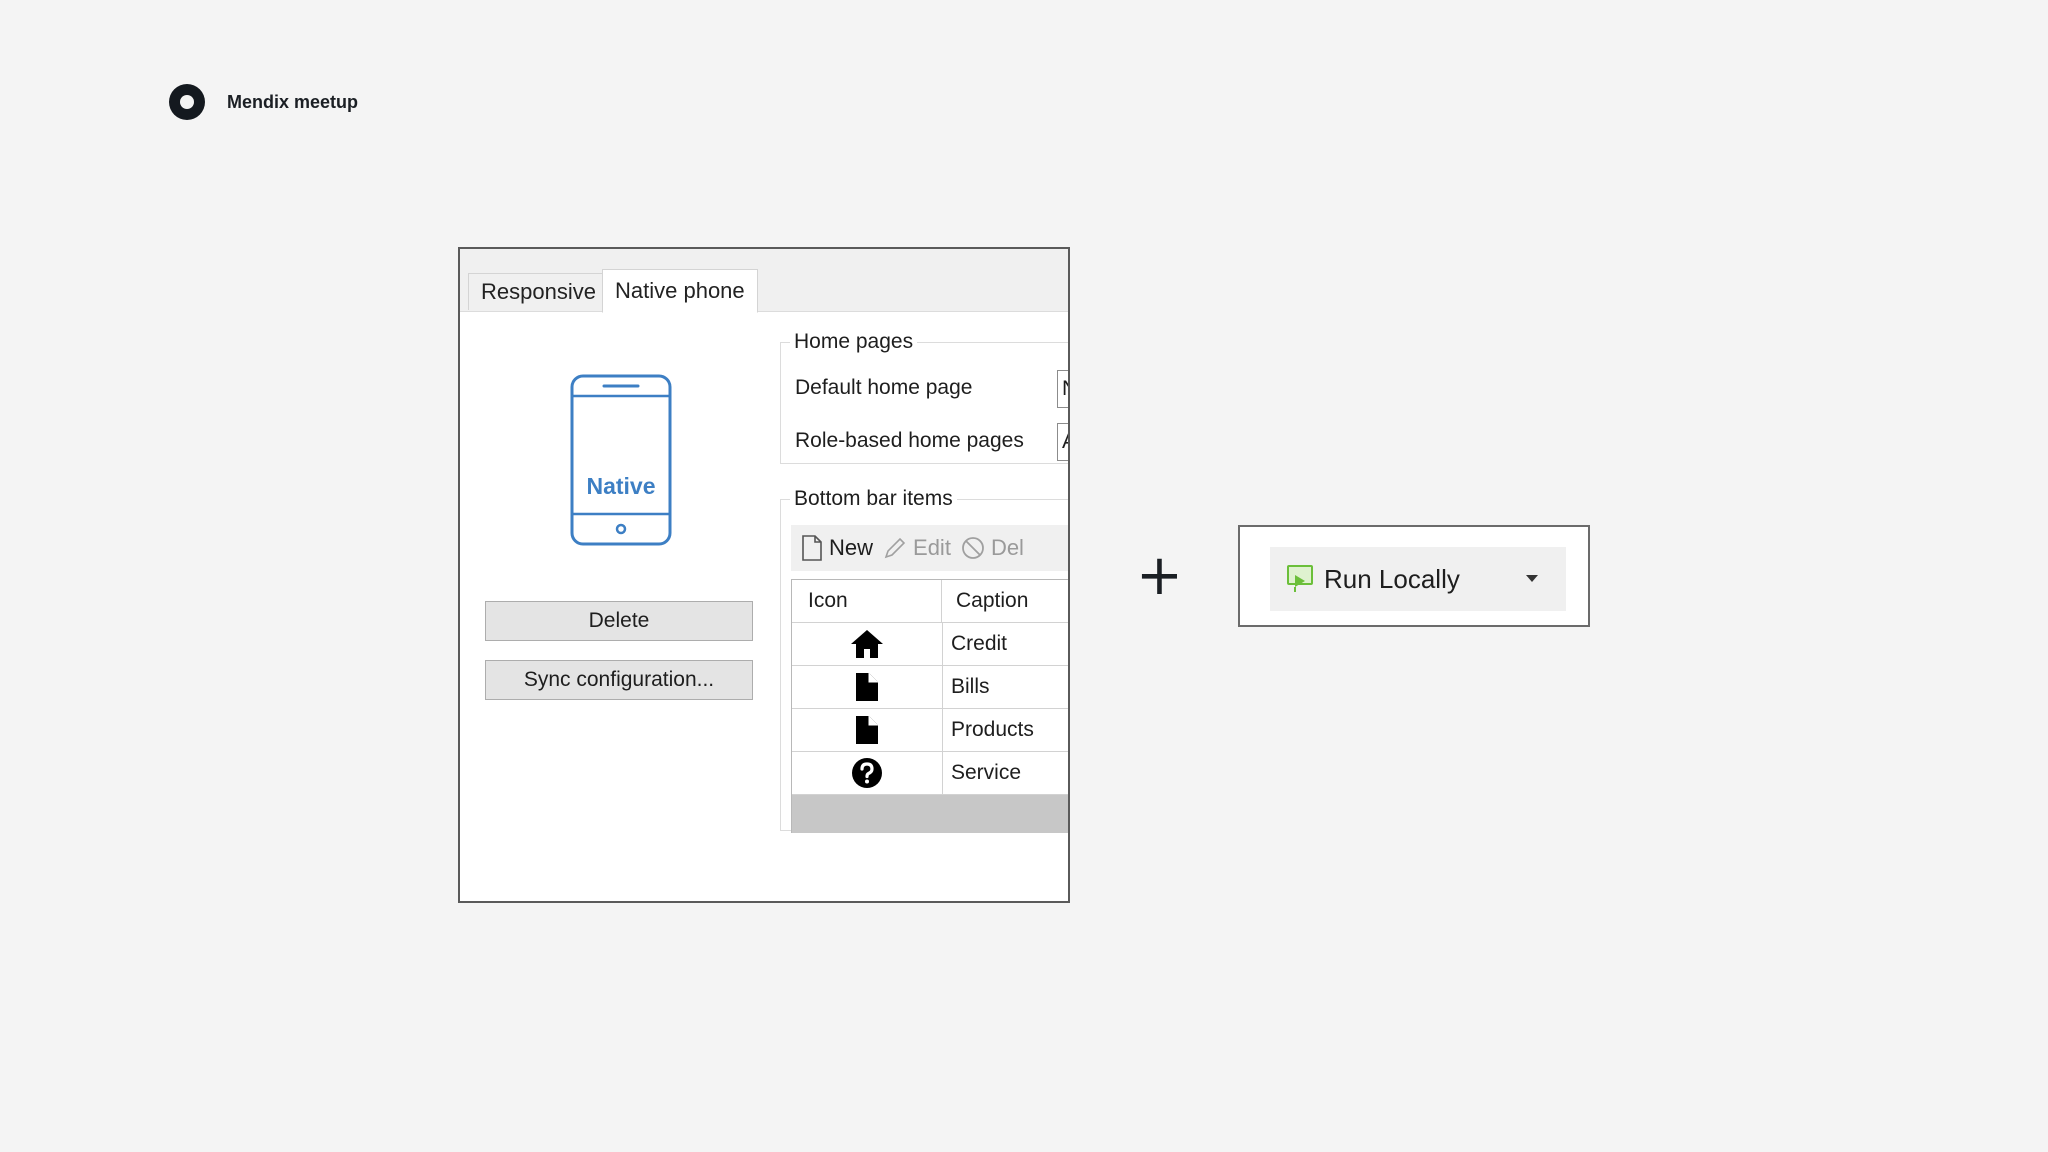 The image size is (2048, 1152). I want to click on home-pages-legend: Home pages, so click(854, 342).